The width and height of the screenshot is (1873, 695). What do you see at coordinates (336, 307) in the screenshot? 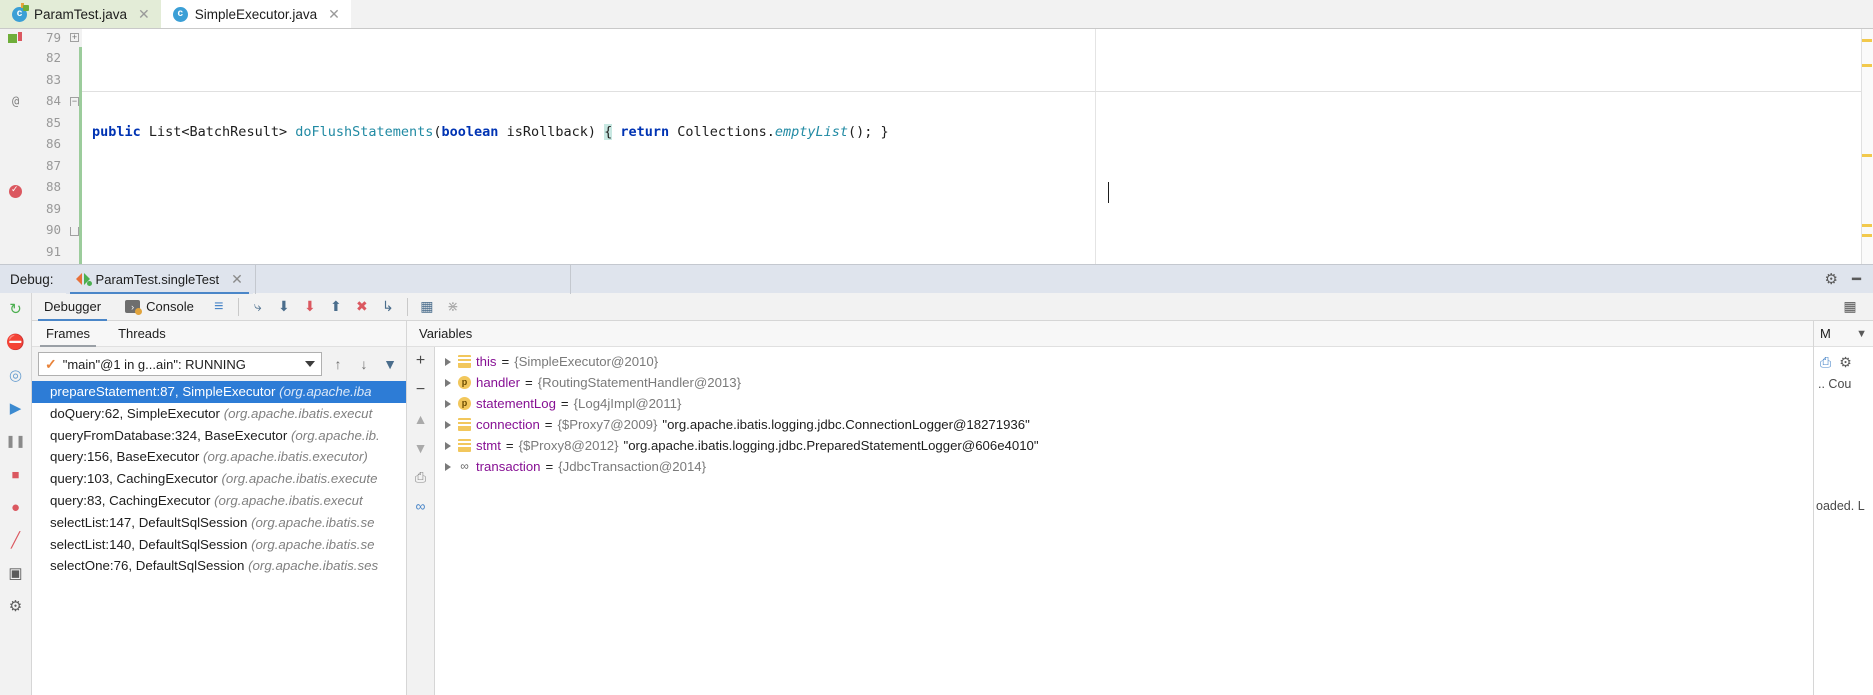
I see `step-out-icon: ⬆` at bounding box center [336, 307].